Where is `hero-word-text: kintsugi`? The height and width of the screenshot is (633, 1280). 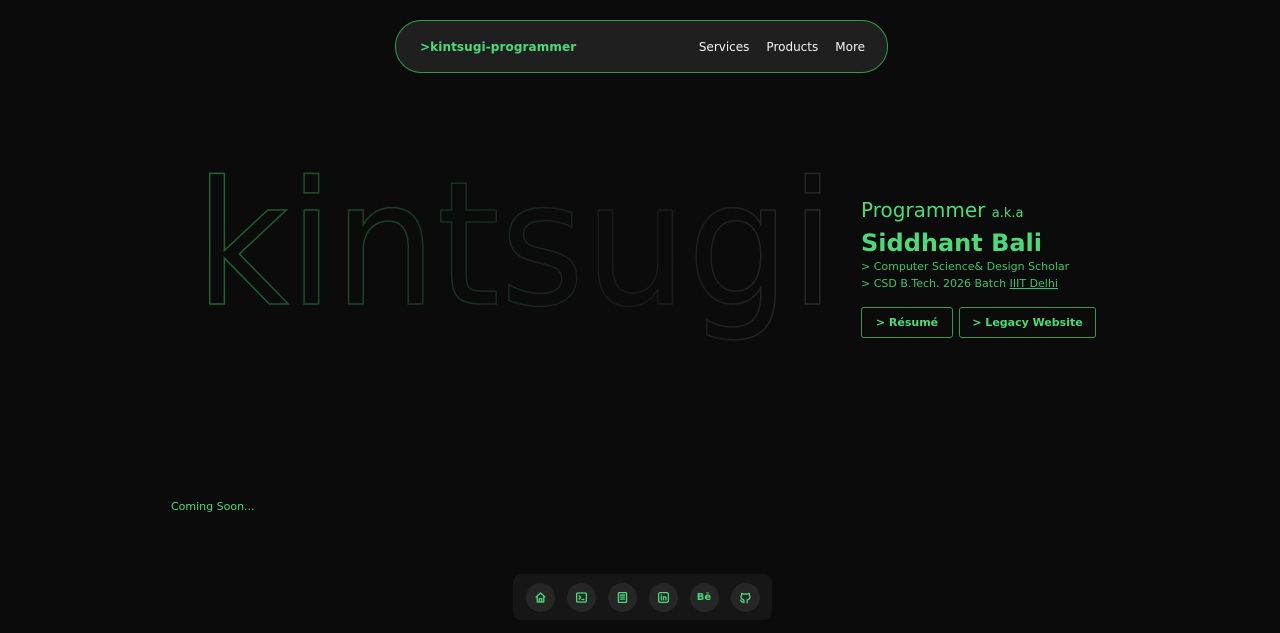 hero-word-text: kintsugi is located at coordinates (515, 258).